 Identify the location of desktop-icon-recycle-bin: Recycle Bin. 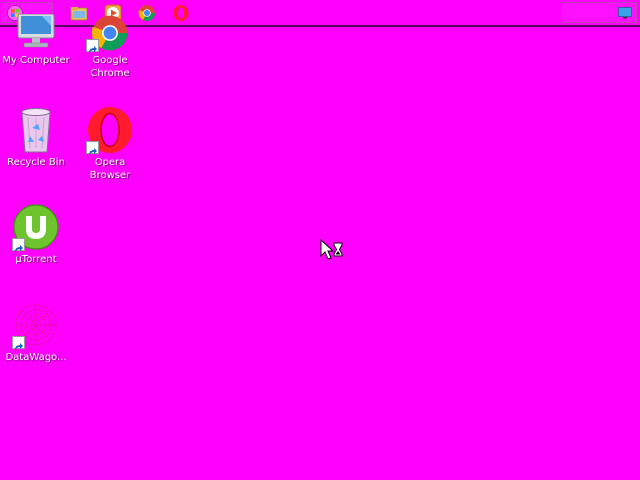
(36, 137).